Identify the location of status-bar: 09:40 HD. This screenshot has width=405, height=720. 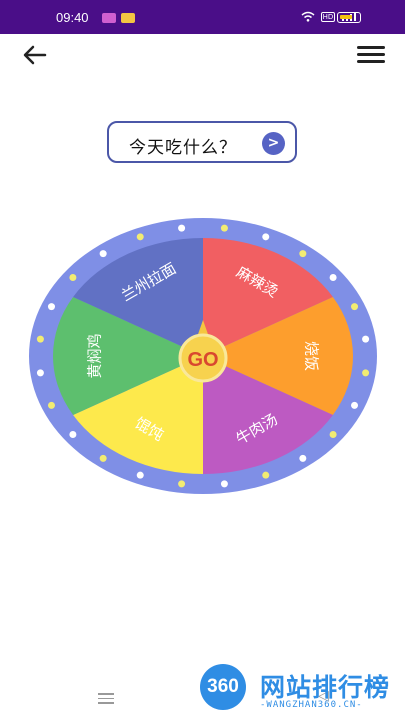
(202, 17).